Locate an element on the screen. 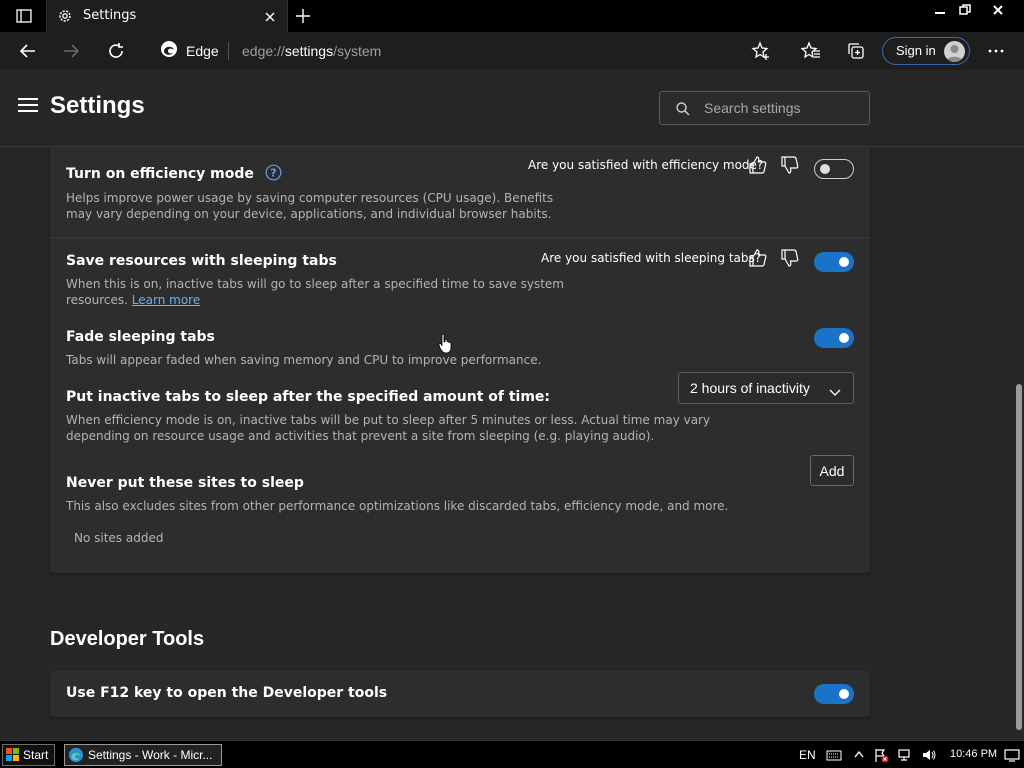  show-desktop-icon is located at coordinates (1012, 755).